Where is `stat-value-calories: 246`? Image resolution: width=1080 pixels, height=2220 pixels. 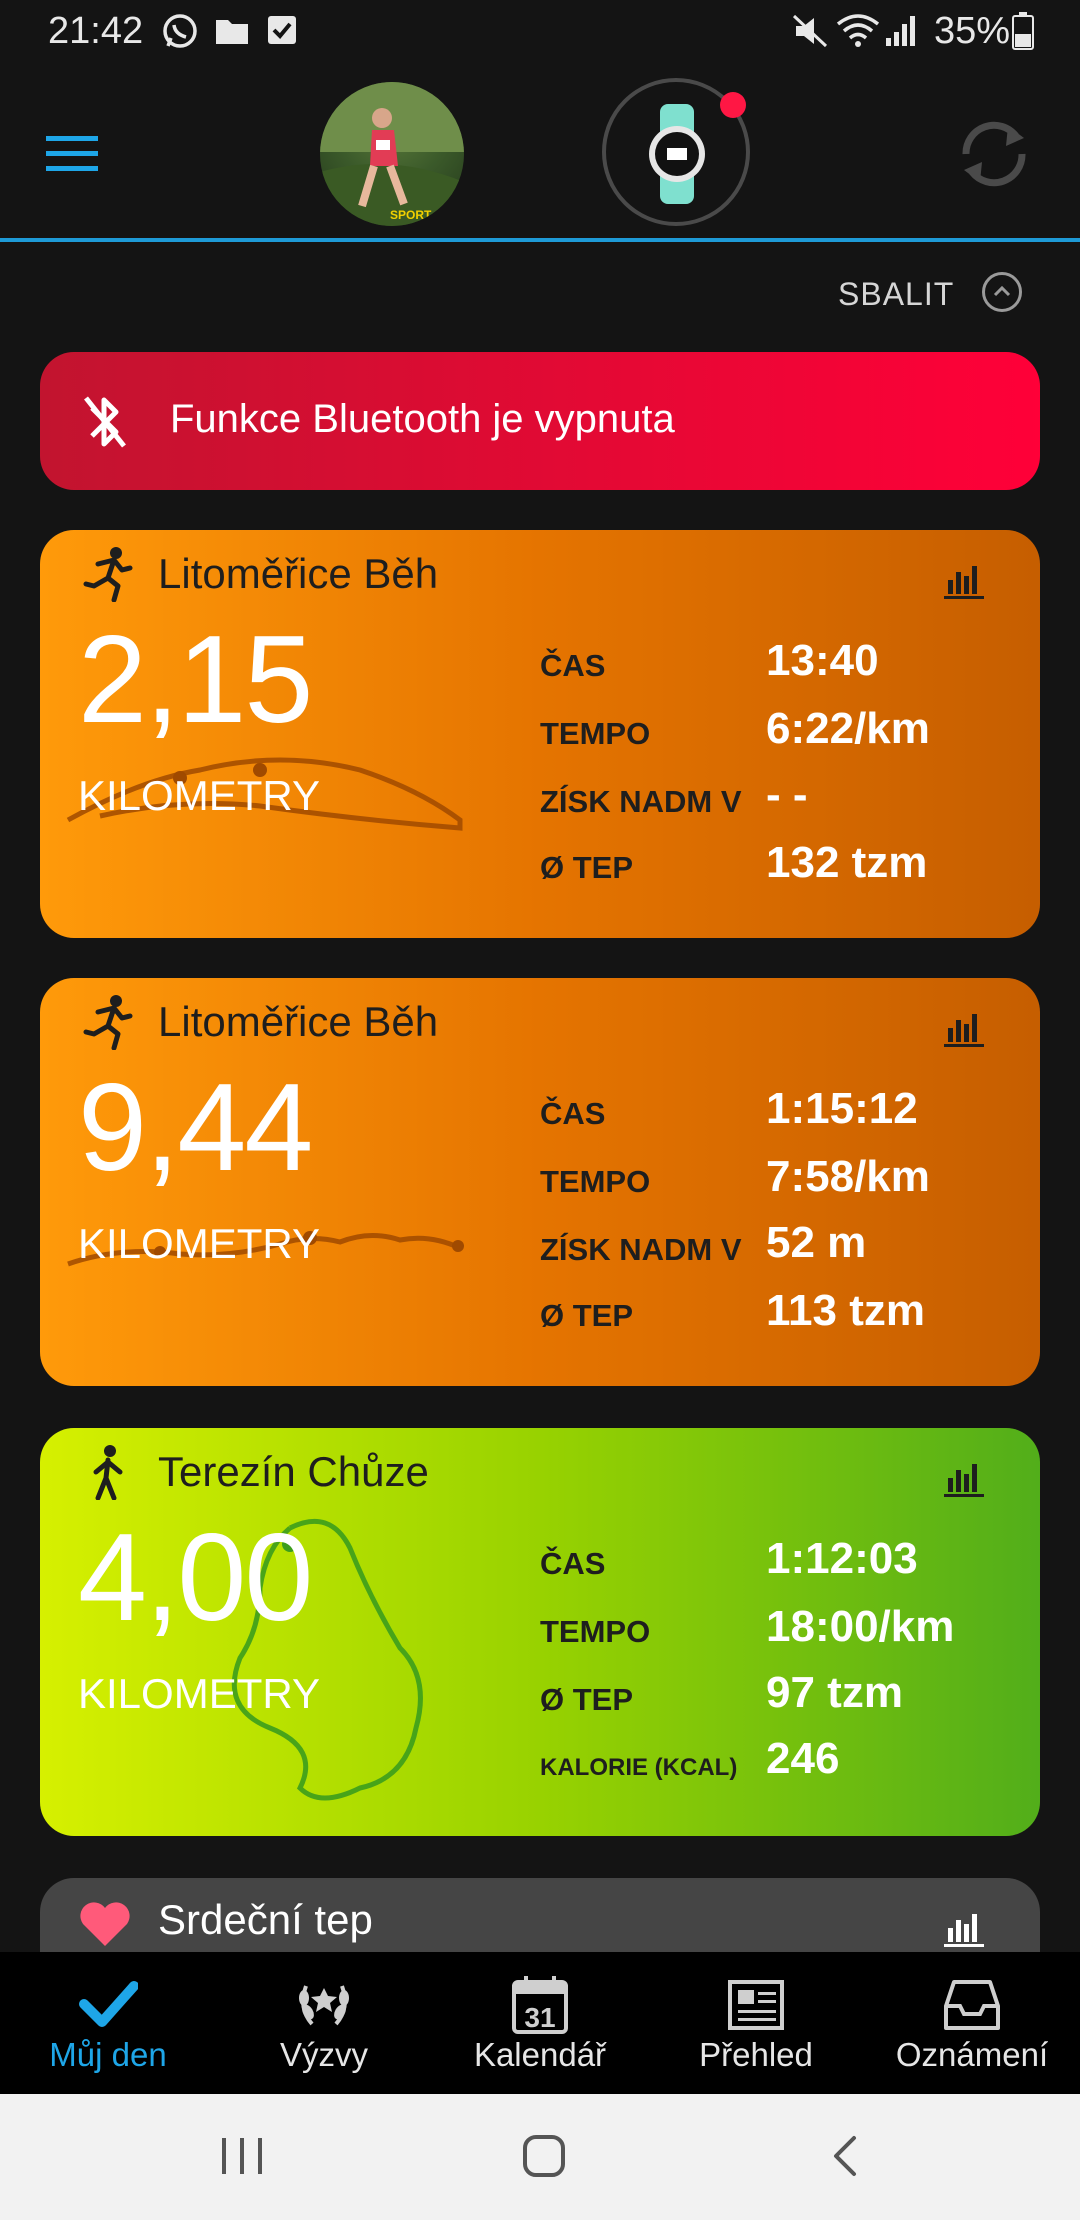 stat-value-calories: 246 is located at coordinates (803, 1758).